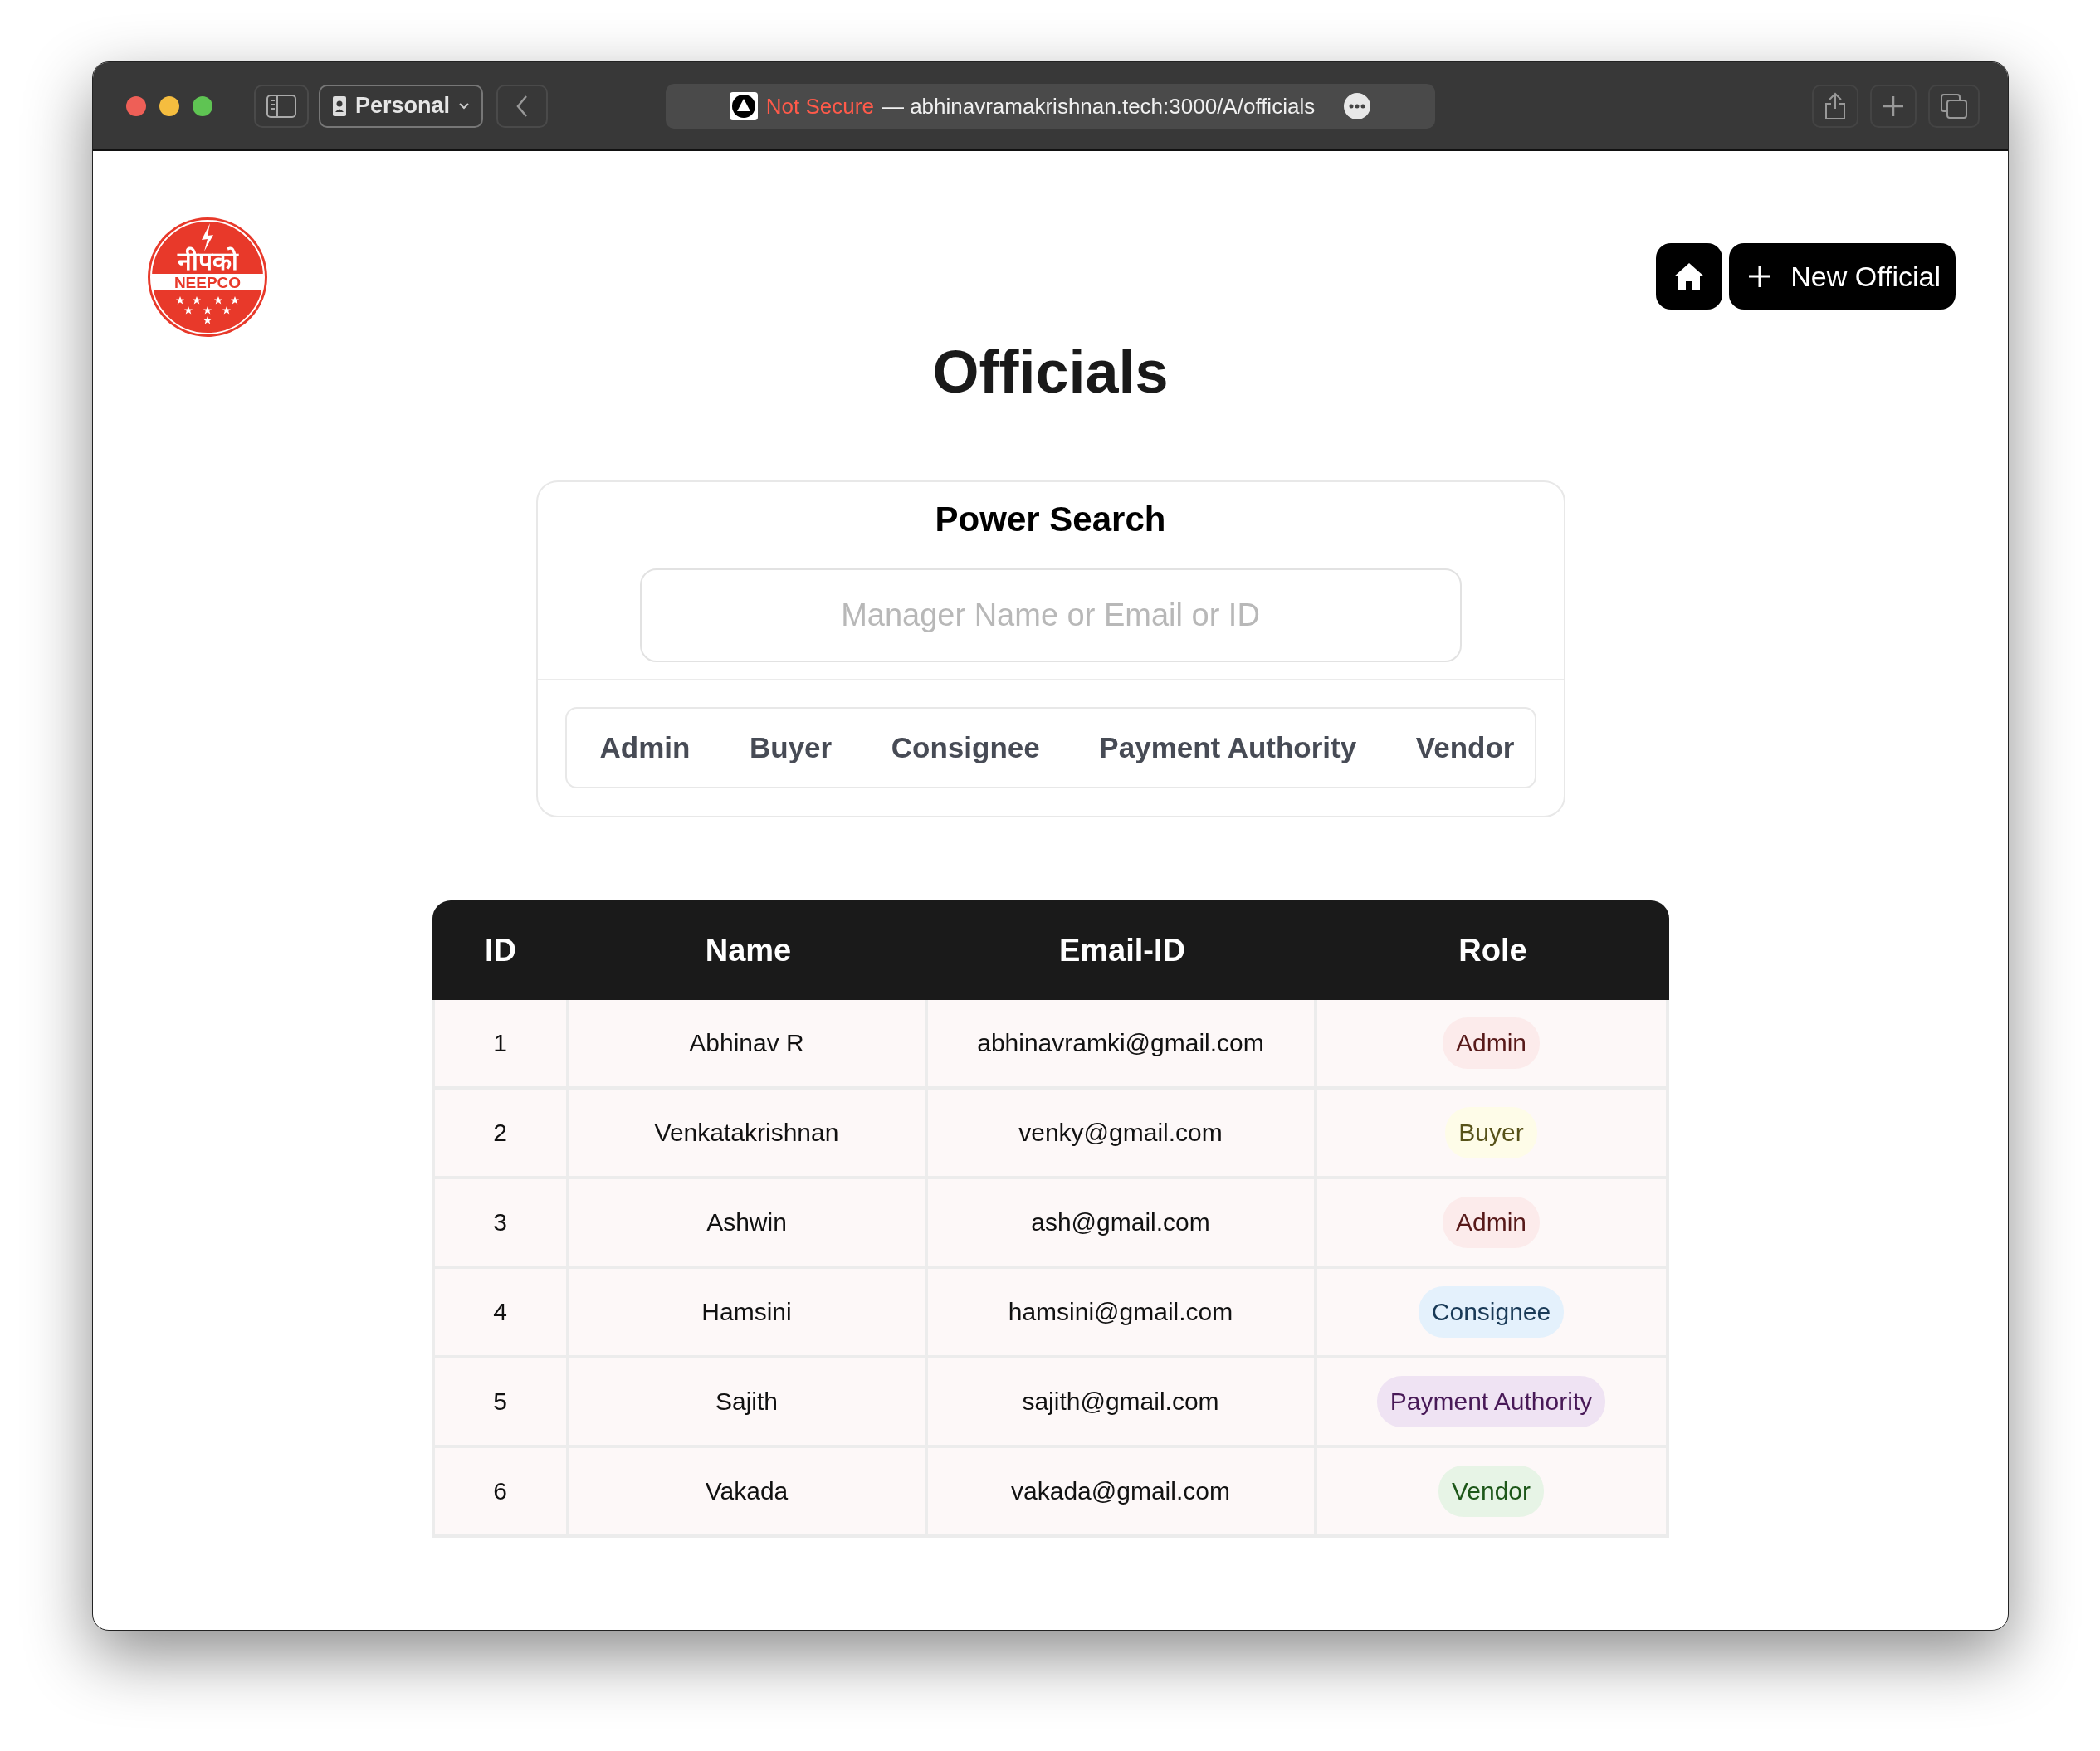  What do you see at coordinates (339, 106) in the screenshot?
I see `id-badge-icon` at bounding box center [339, 106].